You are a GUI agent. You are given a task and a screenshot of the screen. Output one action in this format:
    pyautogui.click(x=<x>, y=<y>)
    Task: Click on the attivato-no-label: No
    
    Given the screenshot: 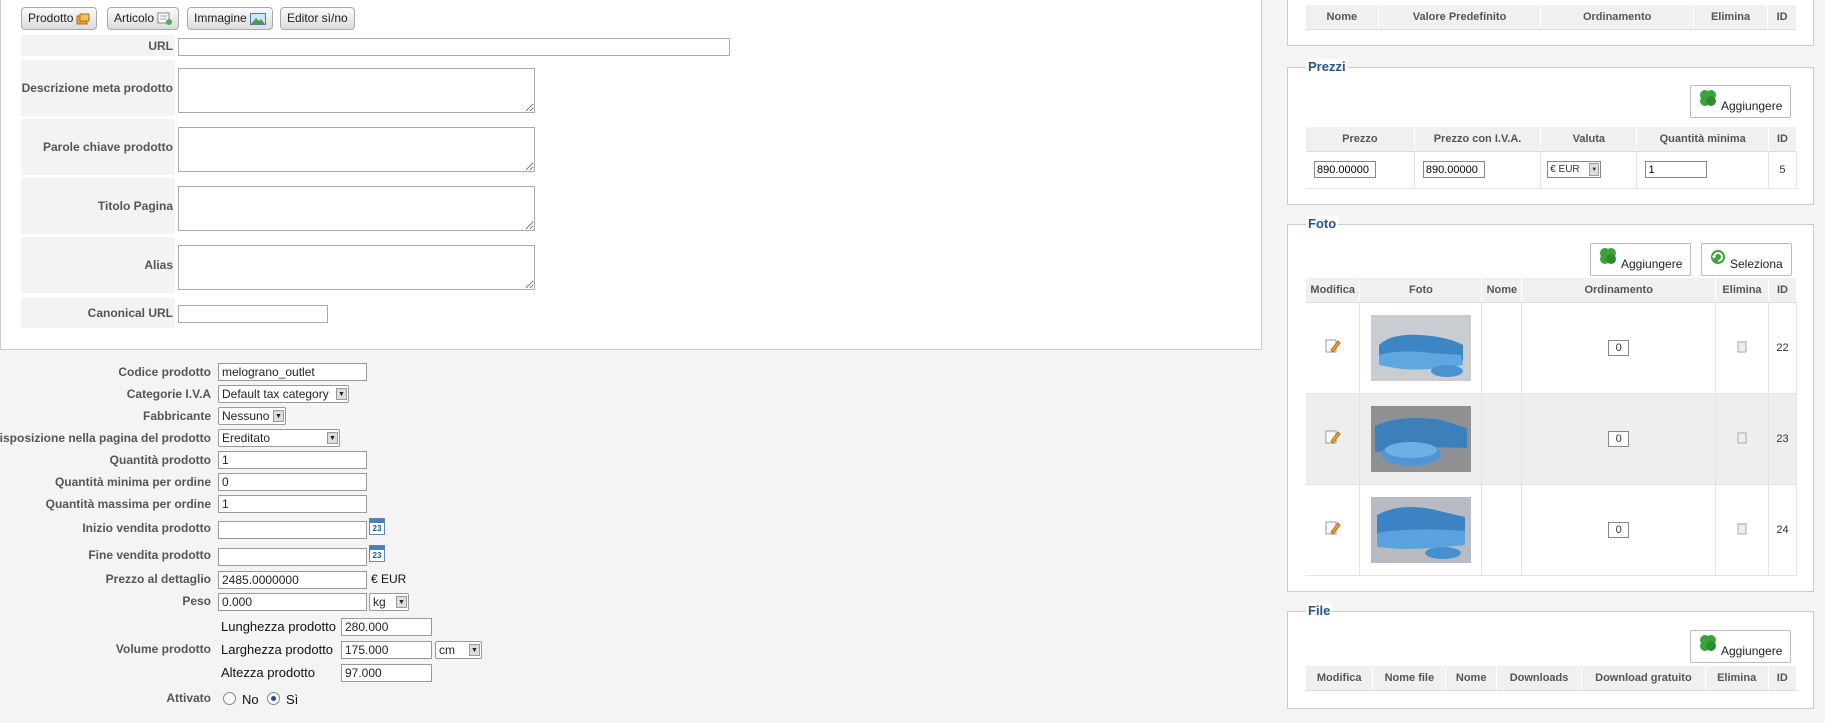 What is the action you would take?
    pyautogui.click(x=250, y=699)
    